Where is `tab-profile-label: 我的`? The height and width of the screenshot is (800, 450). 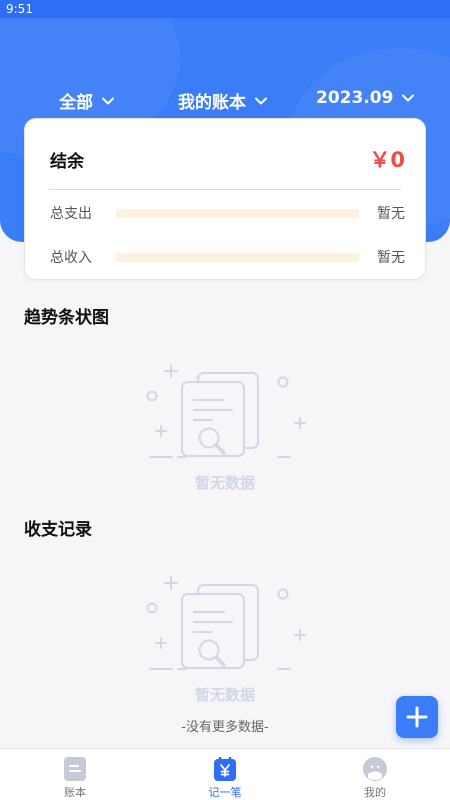
tab-profile-label: 我的 is located at coordinates (375, 792).